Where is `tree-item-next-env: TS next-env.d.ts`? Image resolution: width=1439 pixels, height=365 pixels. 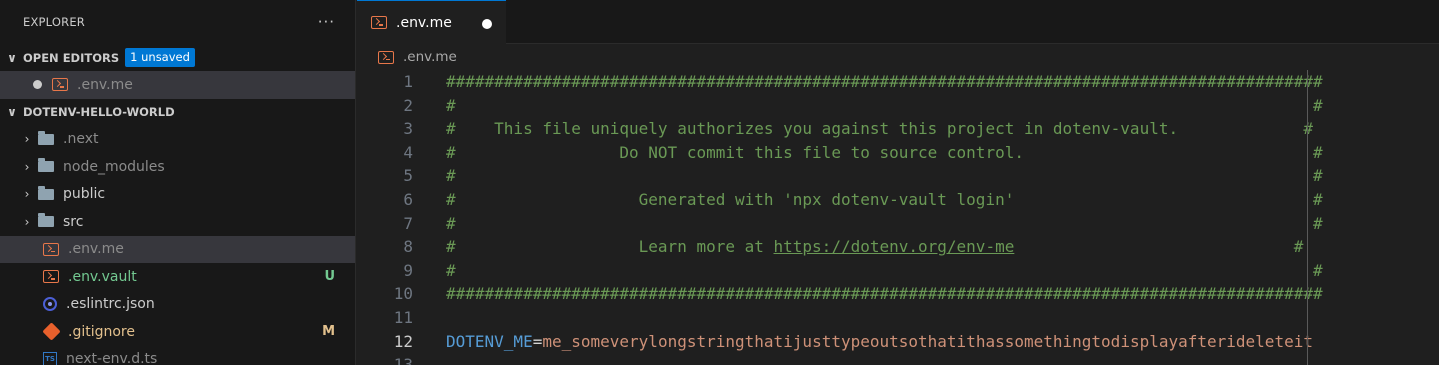
tree-item-next-env: TS next-env.d.ts is located at coordinates (177, 355).